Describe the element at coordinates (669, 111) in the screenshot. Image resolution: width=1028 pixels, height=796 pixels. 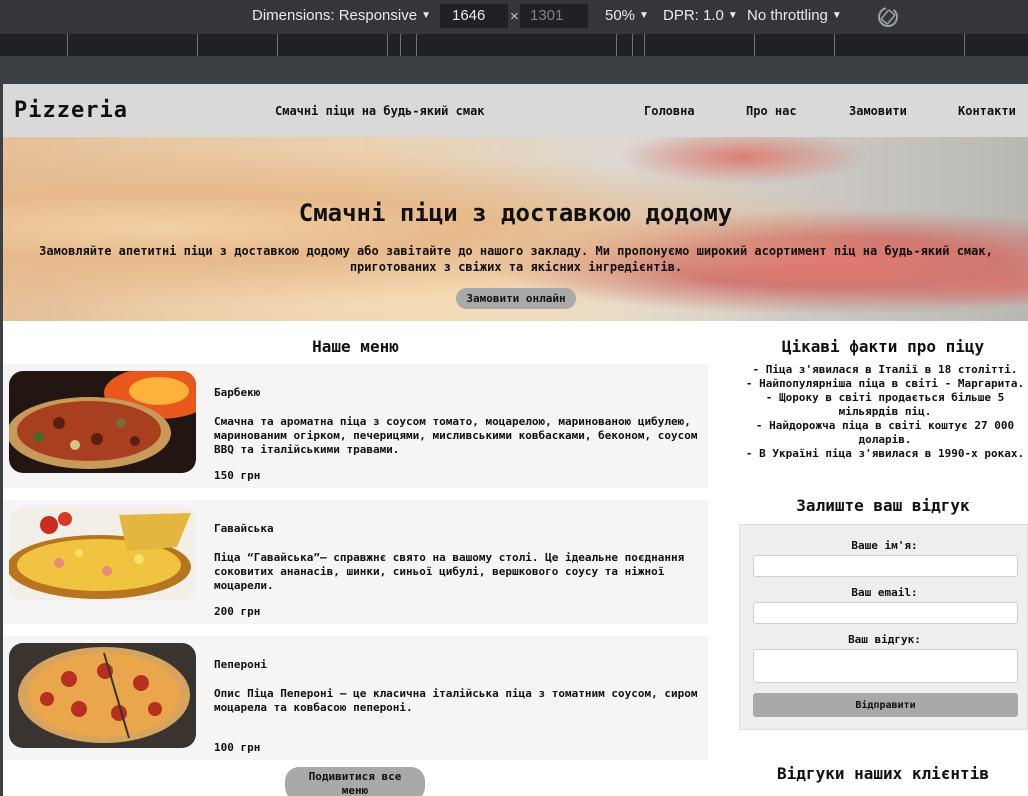
I see `nav-link-home: Головна` at that location.